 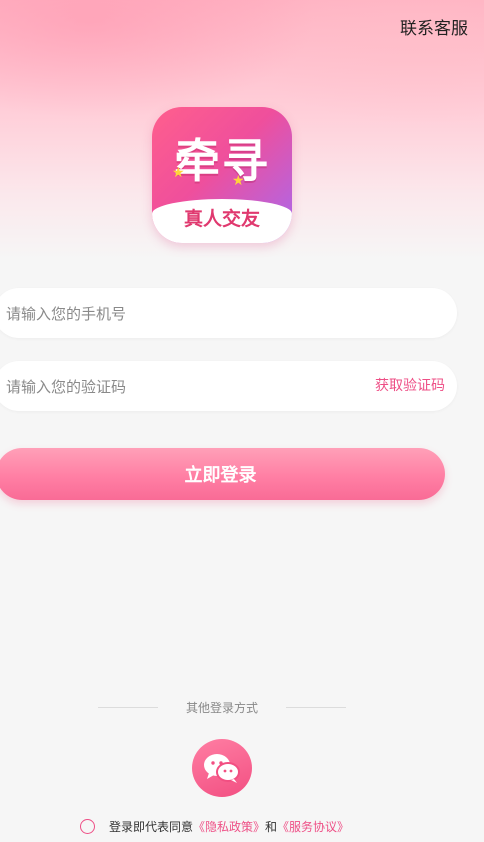 What do you see at coordinates (434, 26) in the screenshot?
I see `contact-service-link: 联系客服` at bounding box center [434, 26].